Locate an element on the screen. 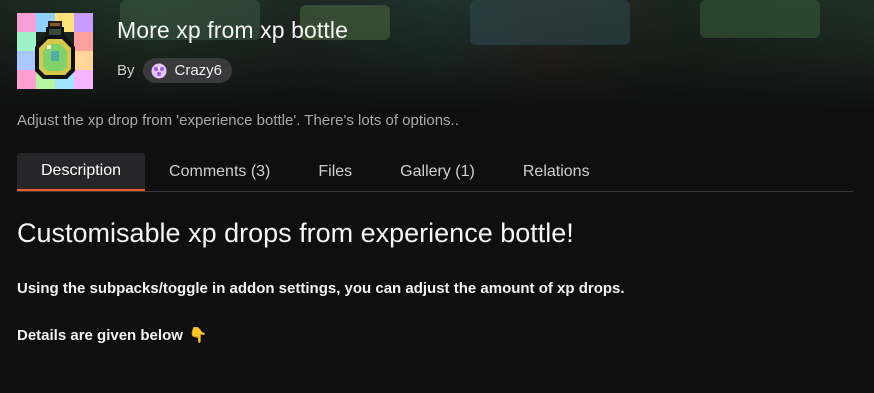  byline: By Crazy6 is located at coordinates (232, 70).